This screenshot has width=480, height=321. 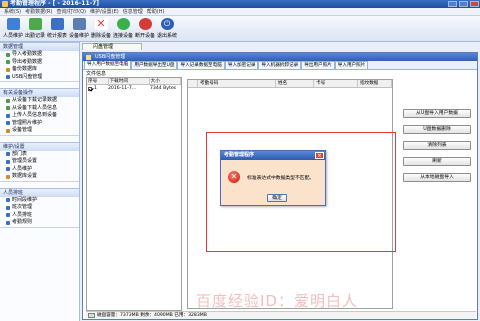 I want to click on menu-info-management: 信息管理, so click(x=133, y=11).